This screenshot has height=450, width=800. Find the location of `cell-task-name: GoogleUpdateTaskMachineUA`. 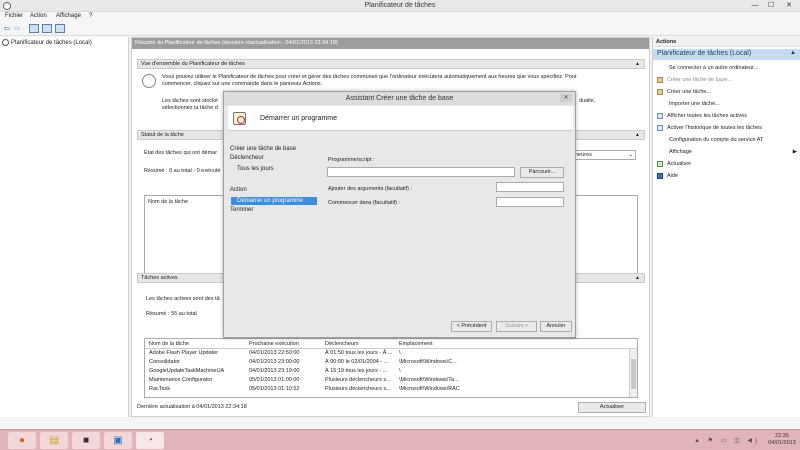

cell-task-name: GoogleUpdateTaskMachineUA is located at coordinates (187, 371).